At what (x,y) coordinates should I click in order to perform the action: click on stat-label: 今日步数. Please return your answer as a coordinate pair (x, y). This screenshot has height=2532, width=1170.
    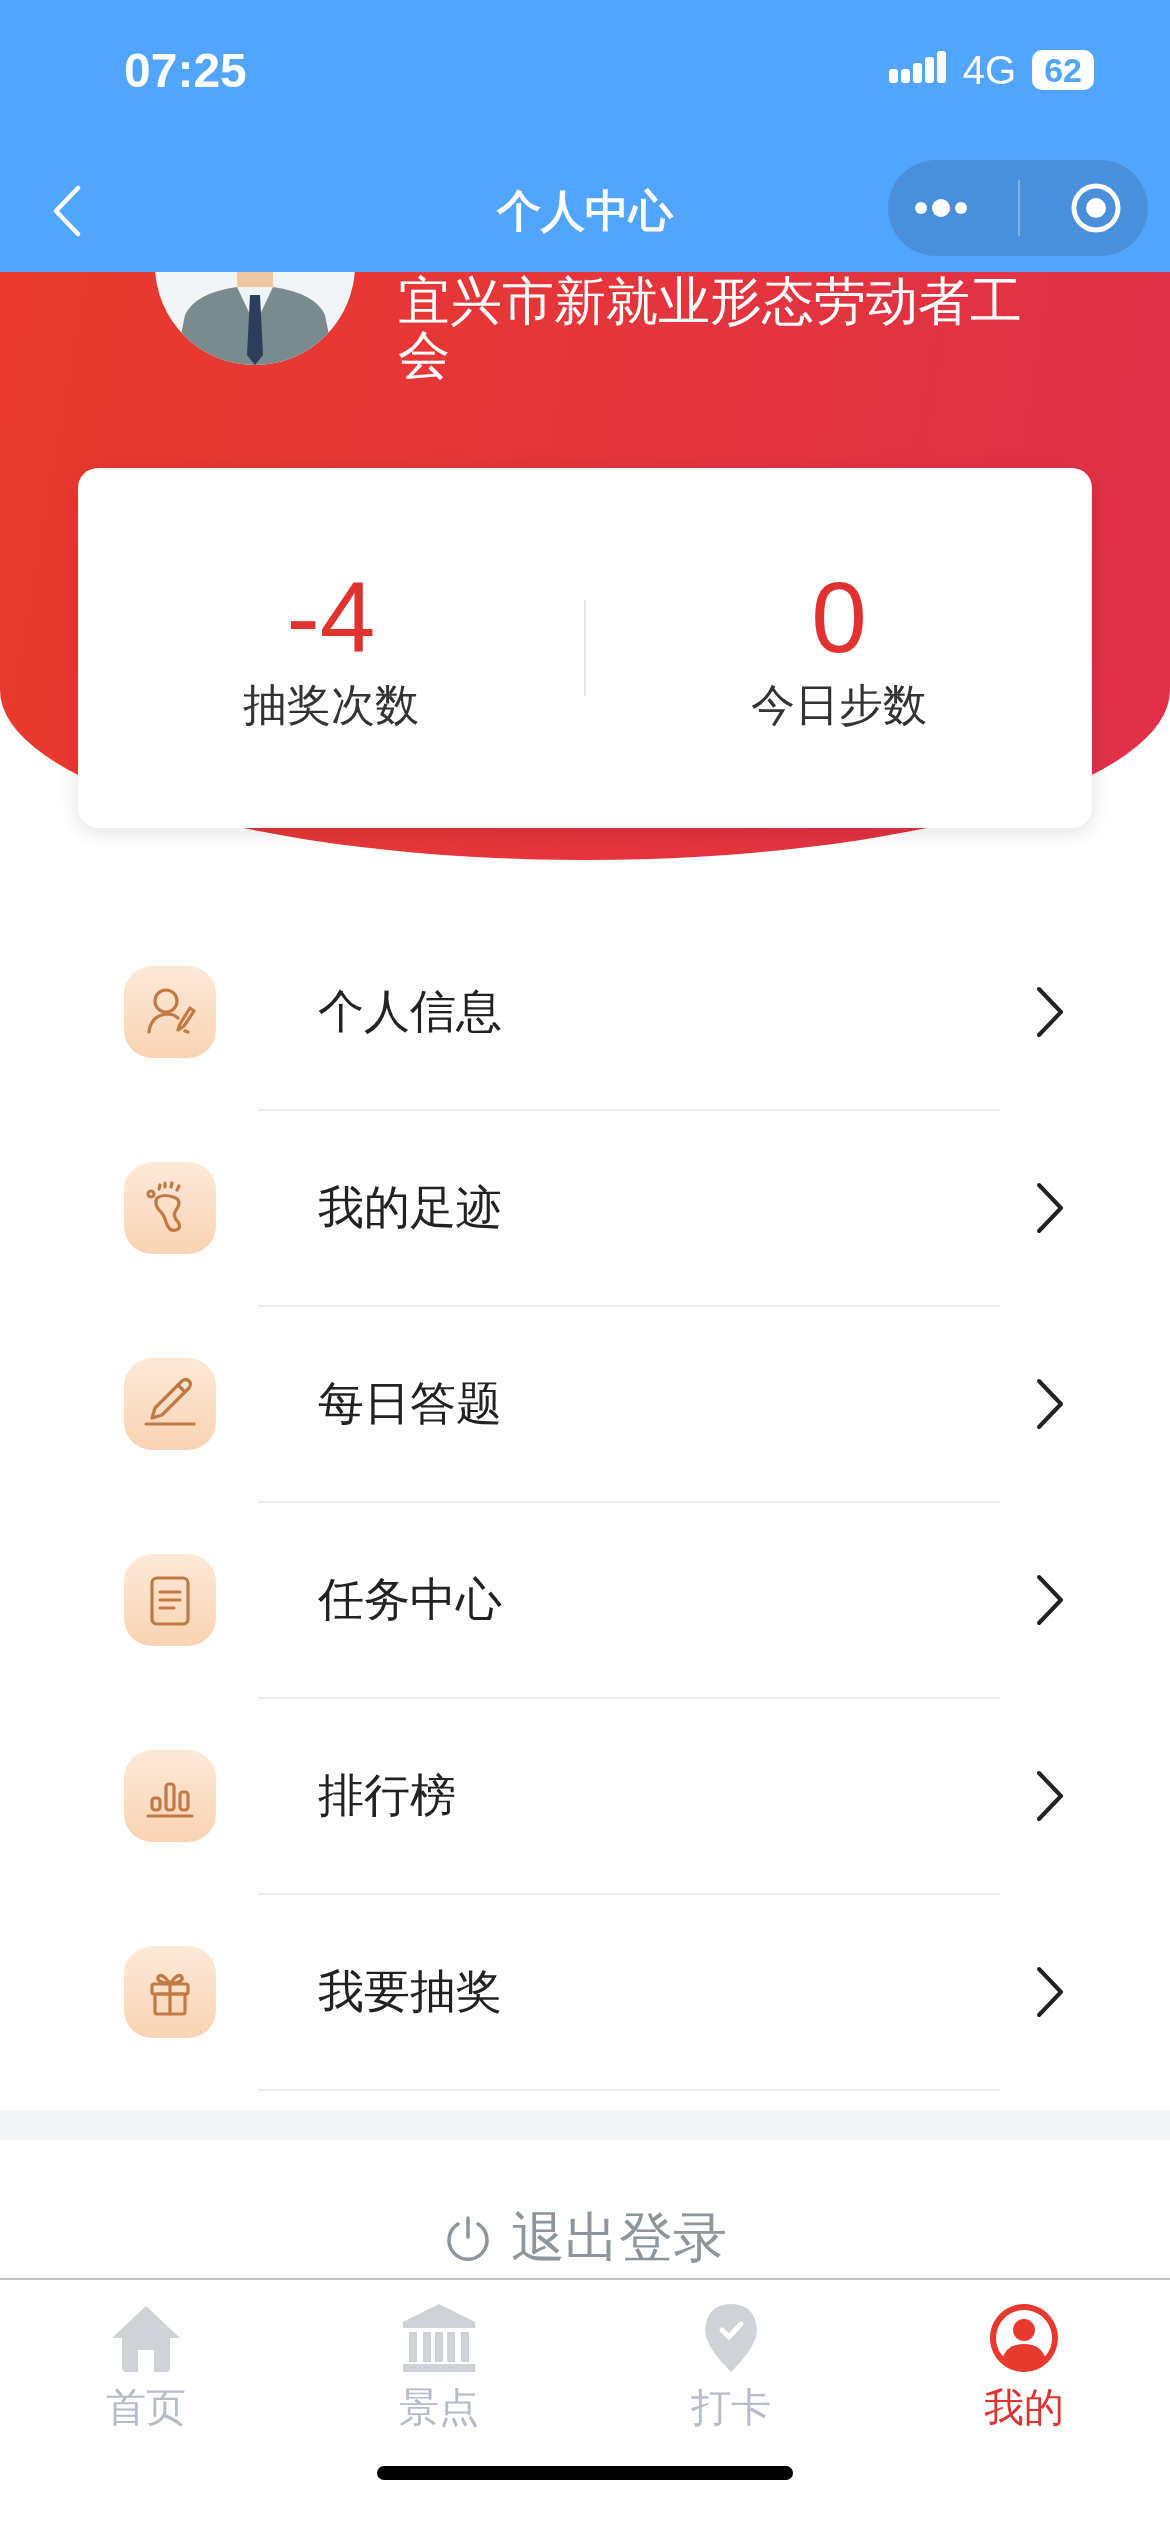
    Looking at the image, I should click on (839, 704).